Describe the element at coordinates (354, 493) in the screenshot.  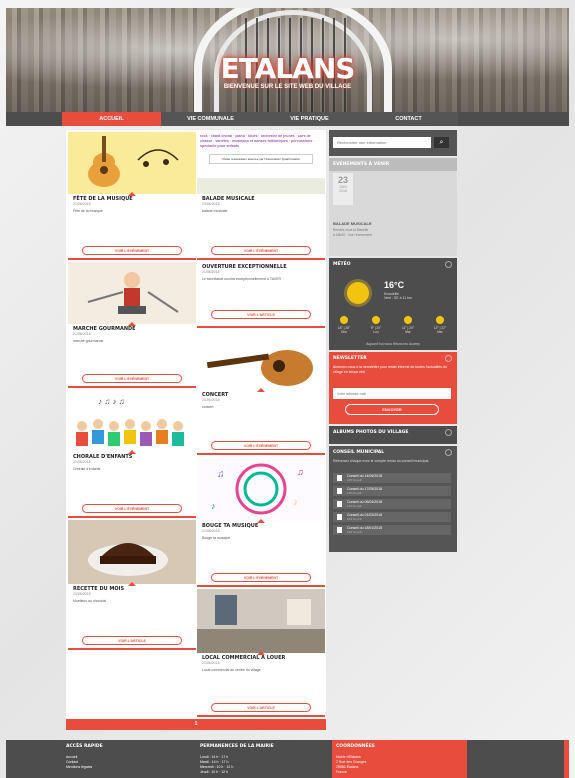
I see `doc-size: 115 Ko pdf` at that location.